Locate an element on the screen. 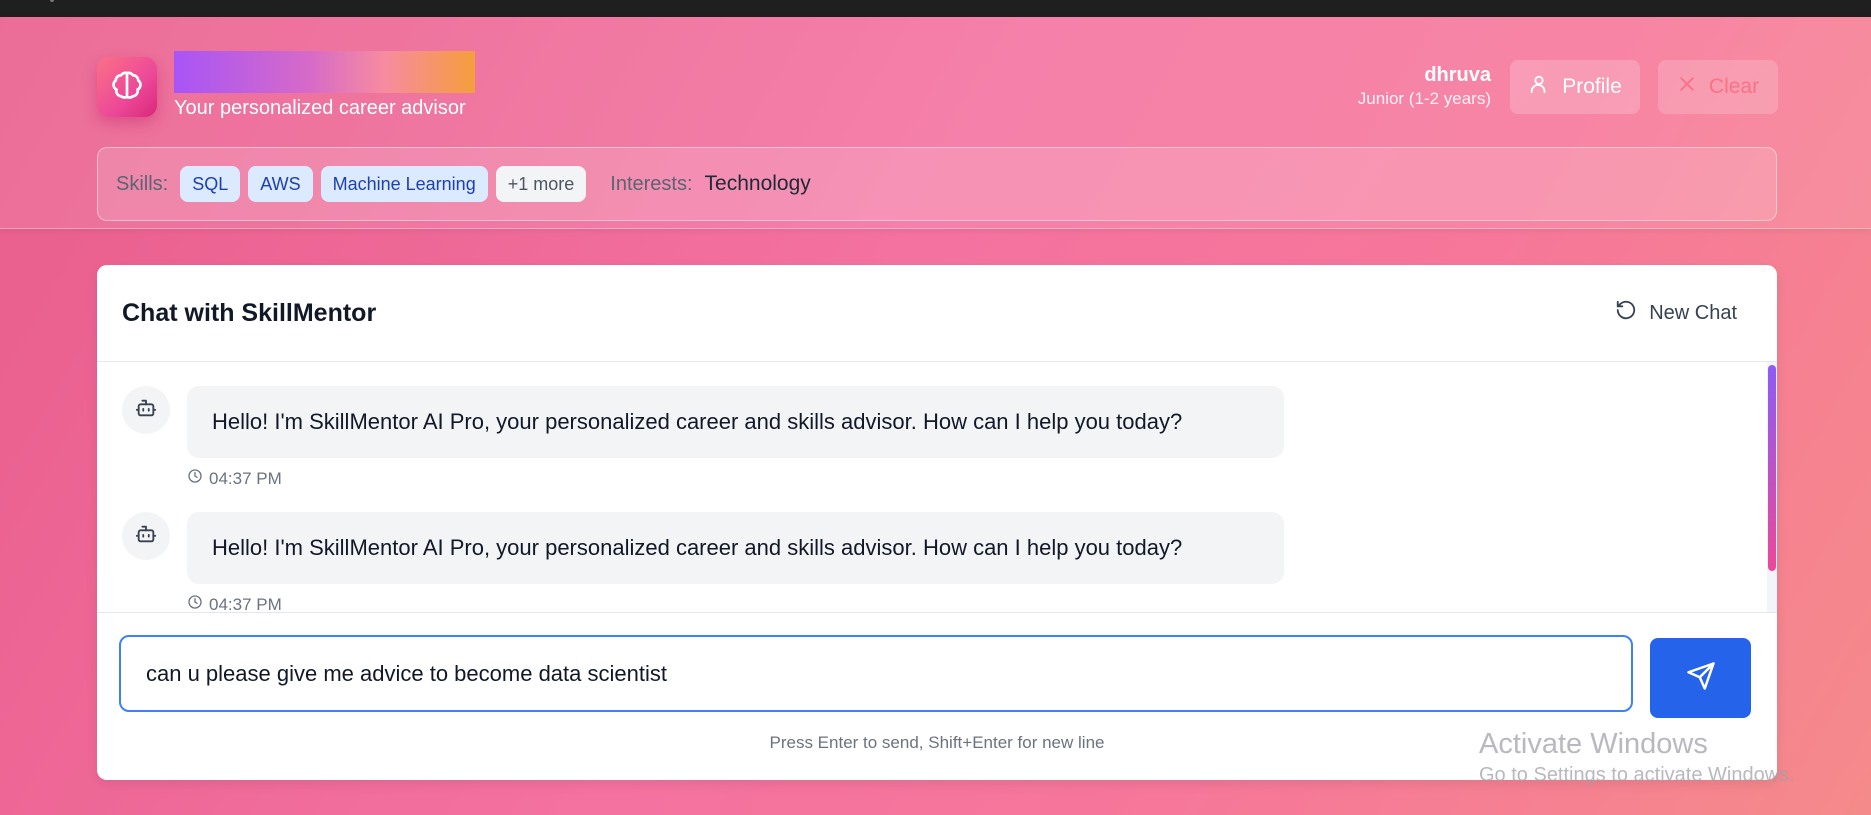 The height and width of the screenshot is (815, 1871). profile-button: Profile is located at coordinates (1575, 87).